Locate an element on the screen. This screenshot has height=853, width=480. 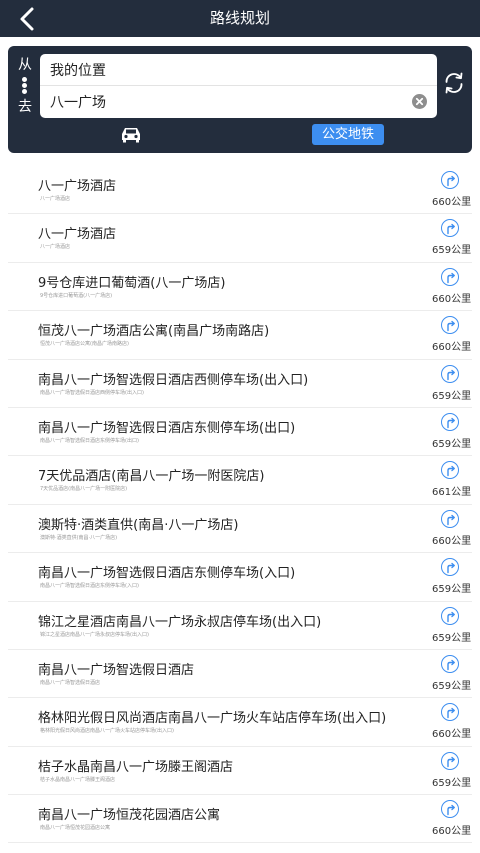
result-item: 八一广场酒店 八一广场酒店 660公里 is located at coordinates (240, 190).